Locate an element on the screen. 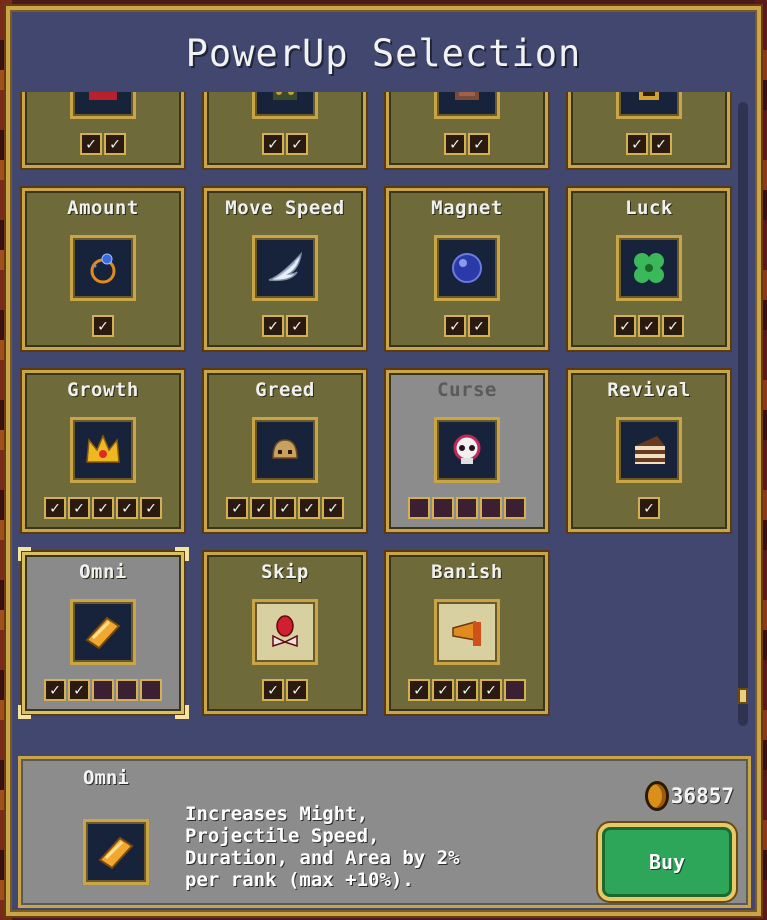 Image resolution: width=767 pixels, height=920 pixels. card-label: Move Speed is located at coordinates (285, 208).